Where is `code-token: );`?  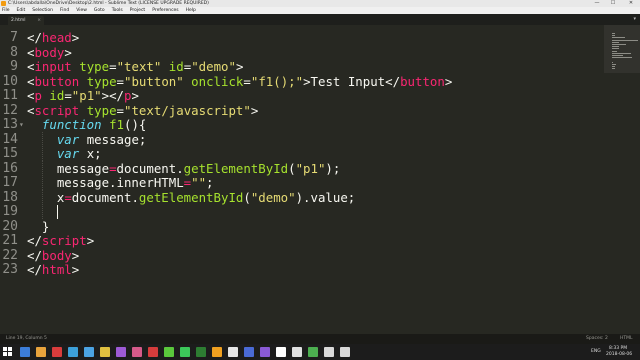
code-token: ); is located at coordinates (333, 168).